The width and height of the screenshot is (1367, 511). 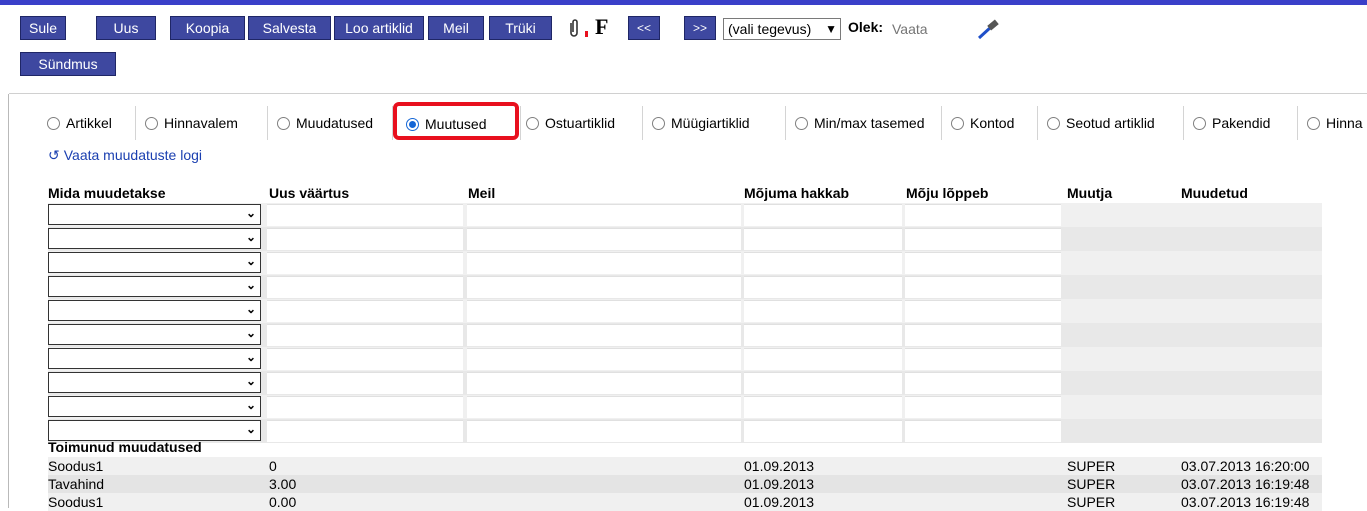 I want to click on hammer-icon, so click(x=988, y=30).